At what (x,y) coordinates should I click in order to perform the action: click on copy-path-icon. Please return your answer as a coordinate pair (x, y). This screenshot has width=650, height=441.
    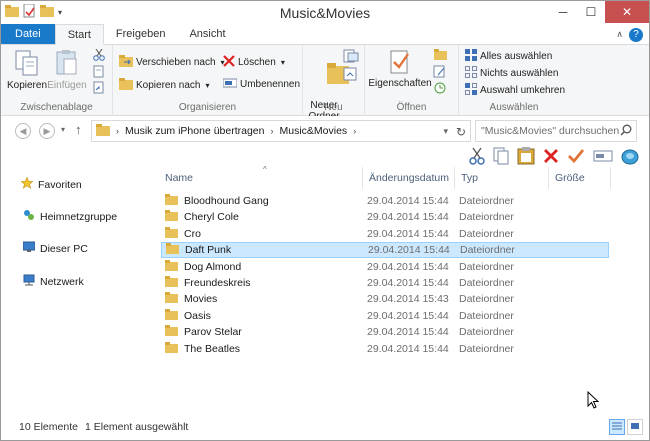
    Looking at the image, I should click on (99, 71).